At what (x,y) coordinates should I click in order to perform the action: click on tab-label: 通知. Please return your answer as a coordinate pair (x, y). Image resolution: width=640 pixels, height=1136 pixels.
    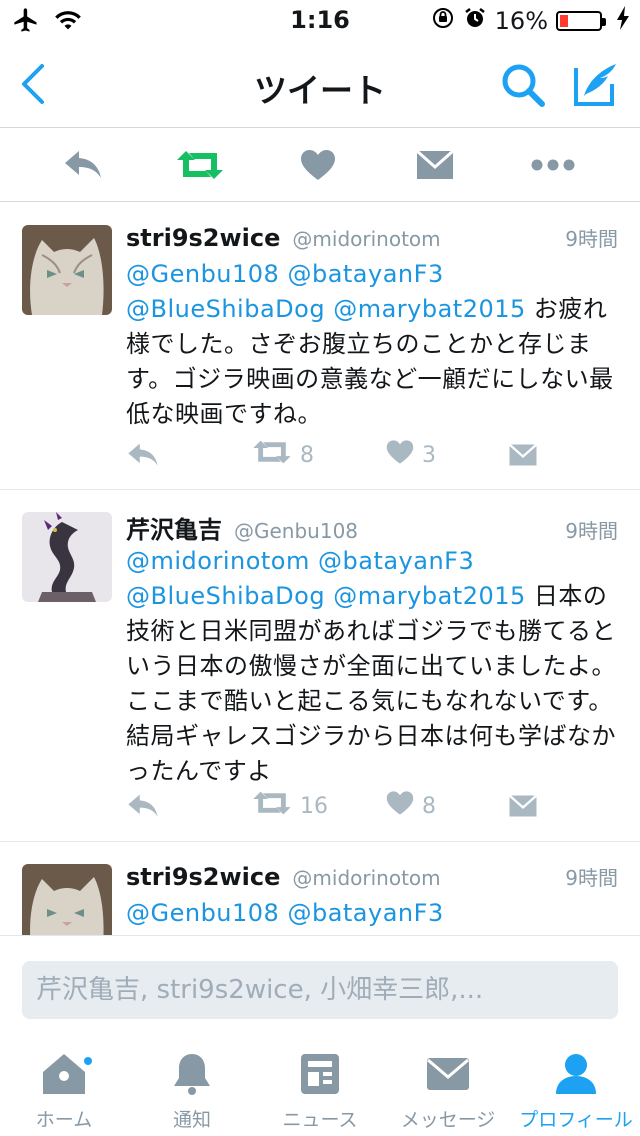
    Looking at the image, I should click on (191, 1120).